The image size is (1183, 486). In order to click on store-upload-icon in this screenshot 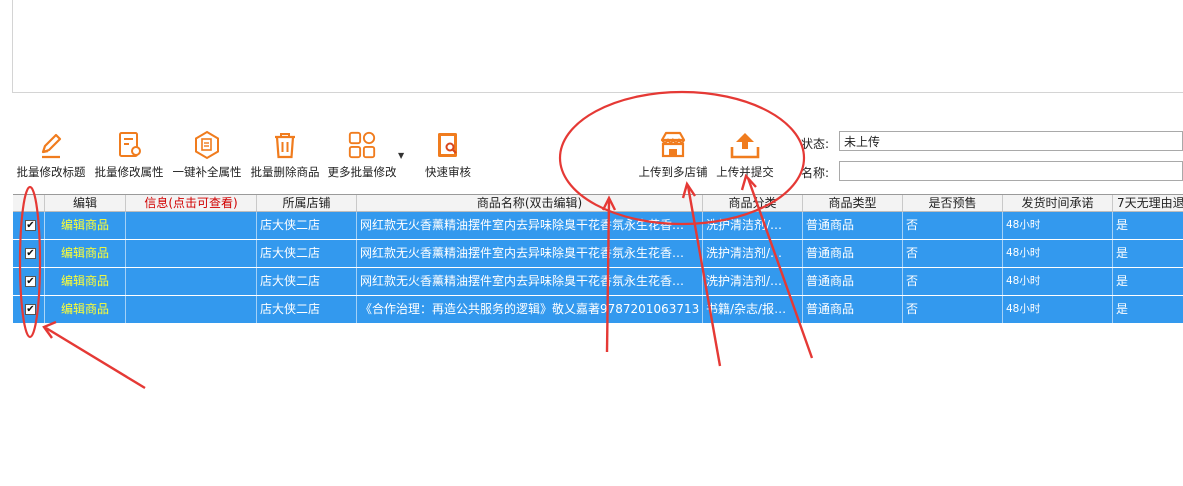, I will do `click(673, 144)`.